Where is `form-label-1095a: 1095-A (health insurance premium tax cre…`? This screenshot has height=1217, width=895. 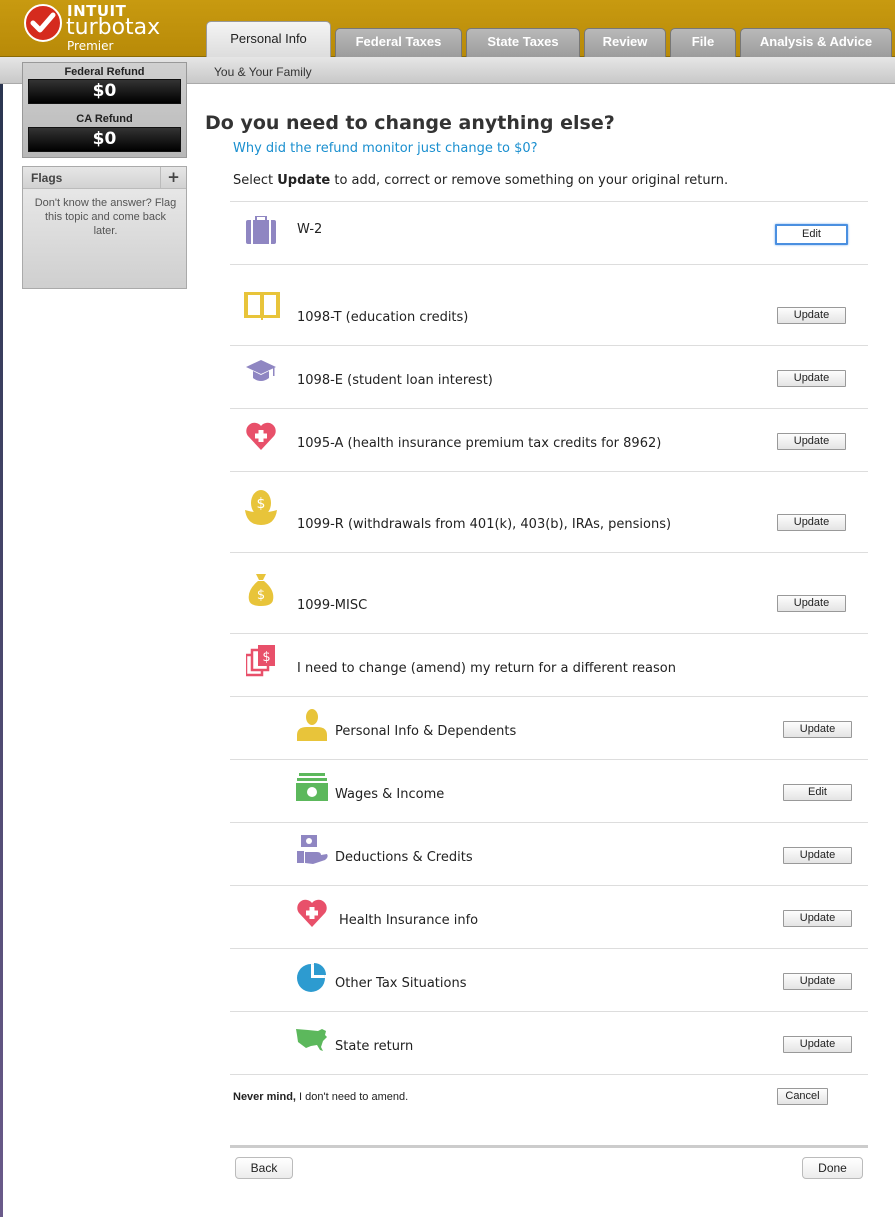
form-label-1095a: 1095-A (health insurance premium tax cre… is located at coordinates (479, 443).